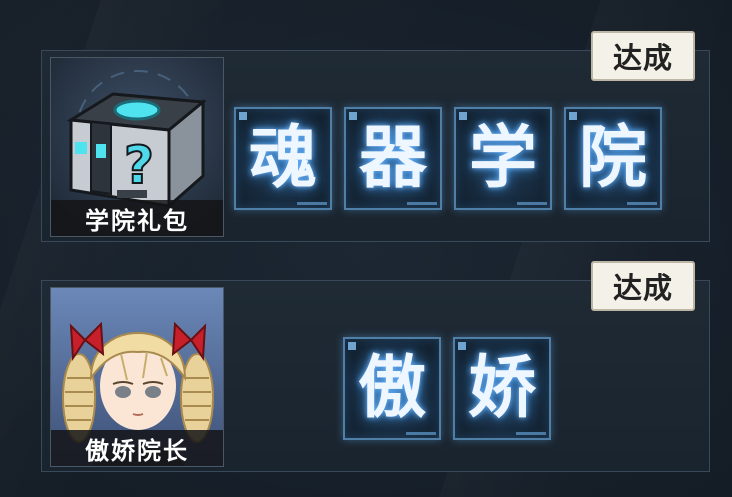 Image resolution: width=732 pixels, height=497 pixels. I want to click on tile-character: 娇, so click(501, 388).